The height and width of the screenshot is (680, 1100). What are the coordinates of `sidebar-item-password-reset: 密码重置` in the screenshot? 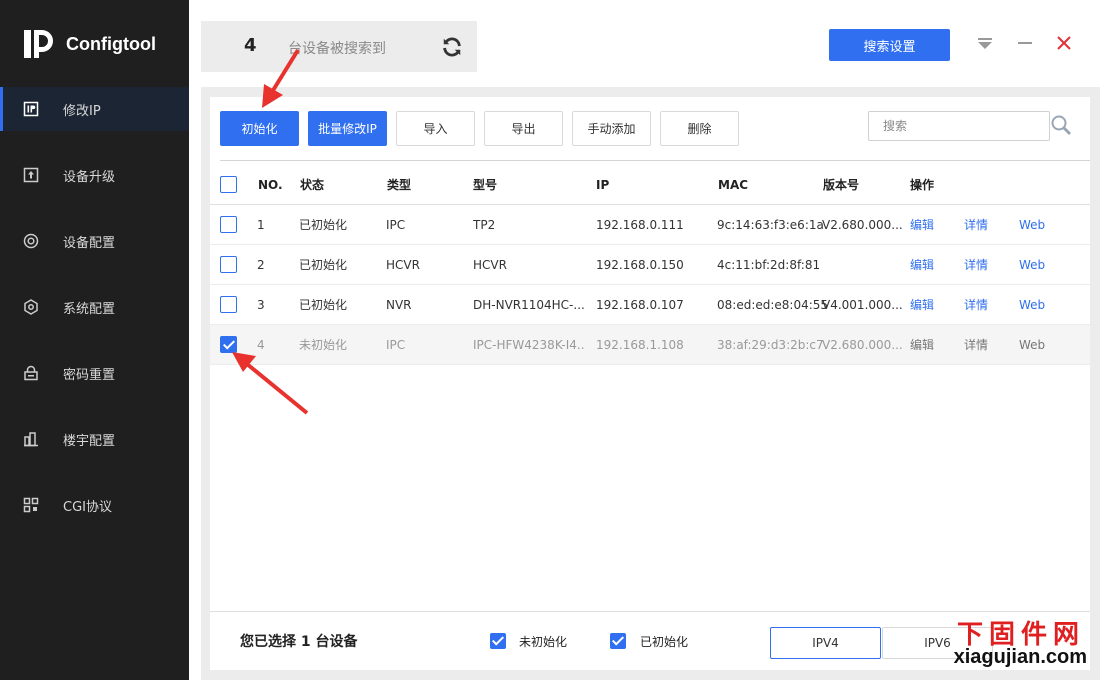 It's located at (94, 373).